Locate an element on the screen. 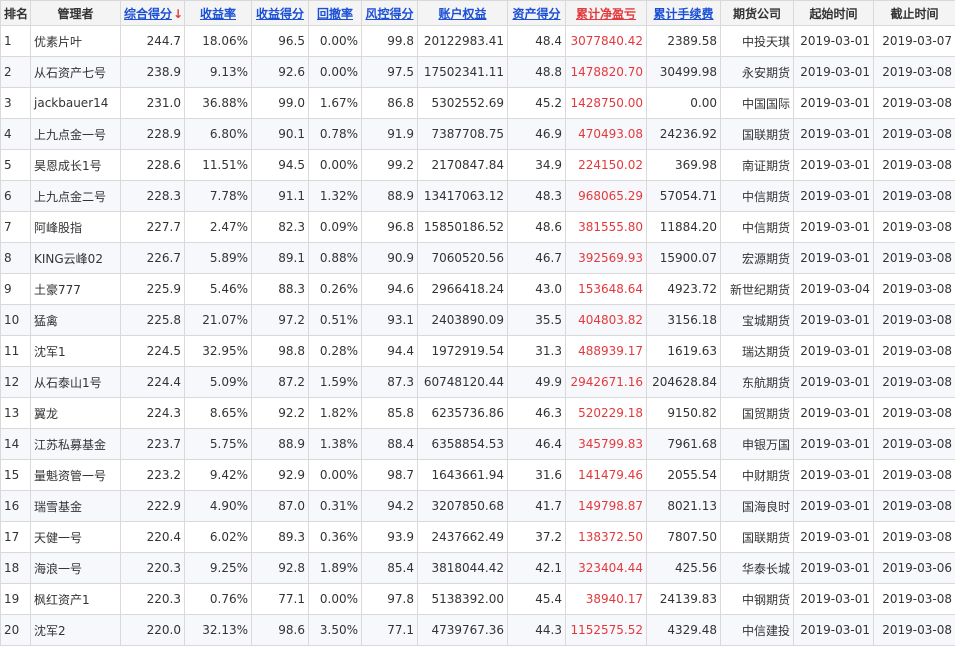 Image resolution: width=955 pixels, height=646 pixels. col-return-score-header: 收益得分 is located at coordinates (280, 13).